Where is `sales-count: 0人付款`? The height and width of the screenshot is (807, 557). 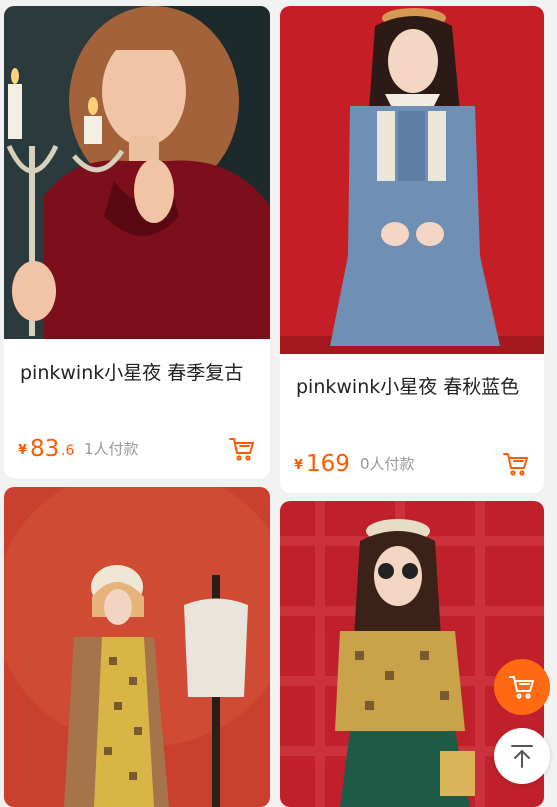 sales-count: 0人付款 is located at coordinates (387, 464).